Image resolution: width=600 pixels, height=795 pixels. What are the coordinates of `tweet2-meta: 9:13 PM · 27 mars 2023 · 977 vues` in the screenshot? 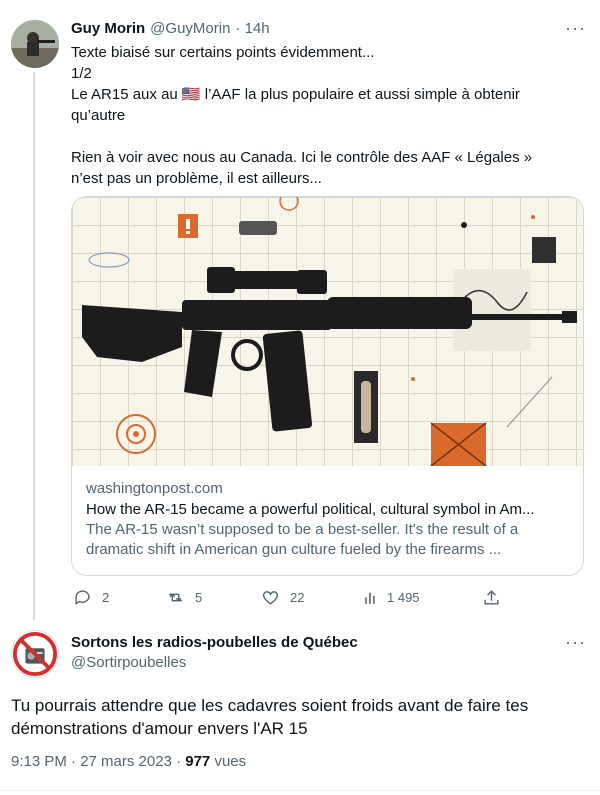 It's located at (128, 761).